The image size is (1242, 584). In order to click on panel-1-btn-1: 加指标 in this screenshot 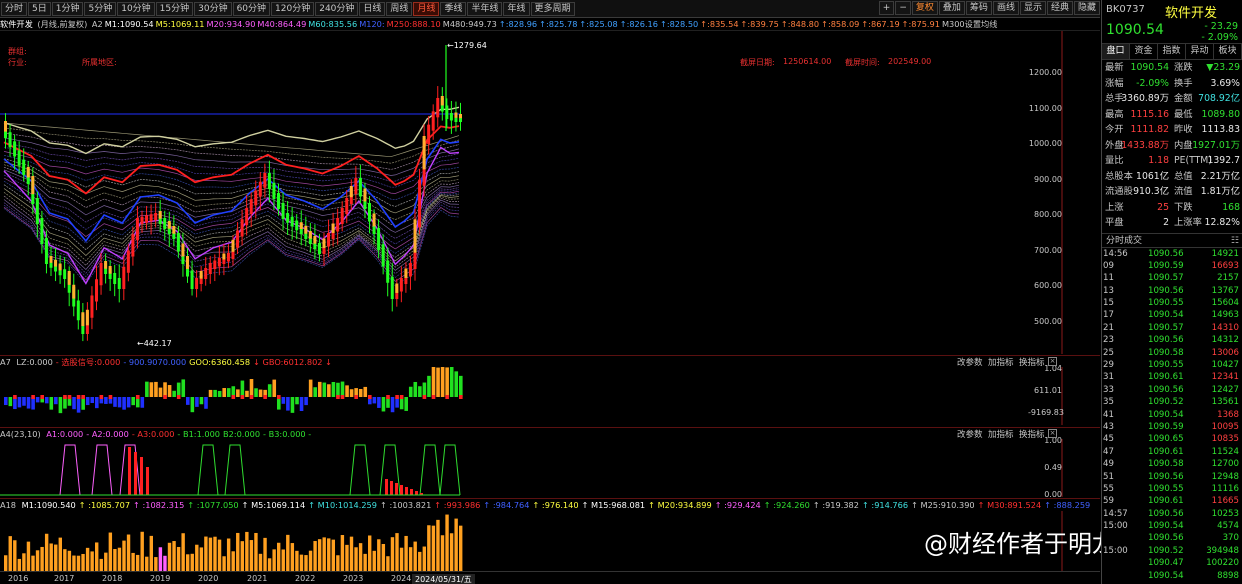, I will do `click(1001, 434)`.